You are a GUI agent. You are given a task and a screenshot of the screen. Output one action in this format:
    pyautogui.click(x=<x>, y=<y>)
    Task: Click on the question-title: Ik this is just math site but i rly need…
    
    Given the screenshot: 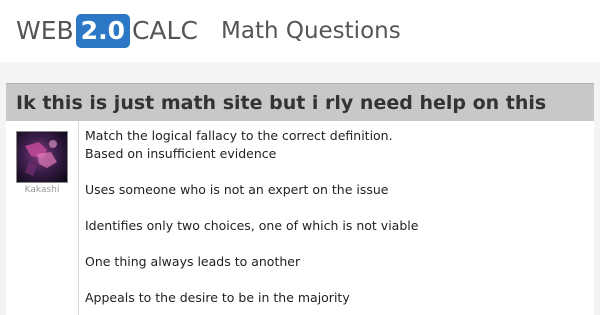 What is the action you would take?
    pyautogui.click(x=281, y=103)
    